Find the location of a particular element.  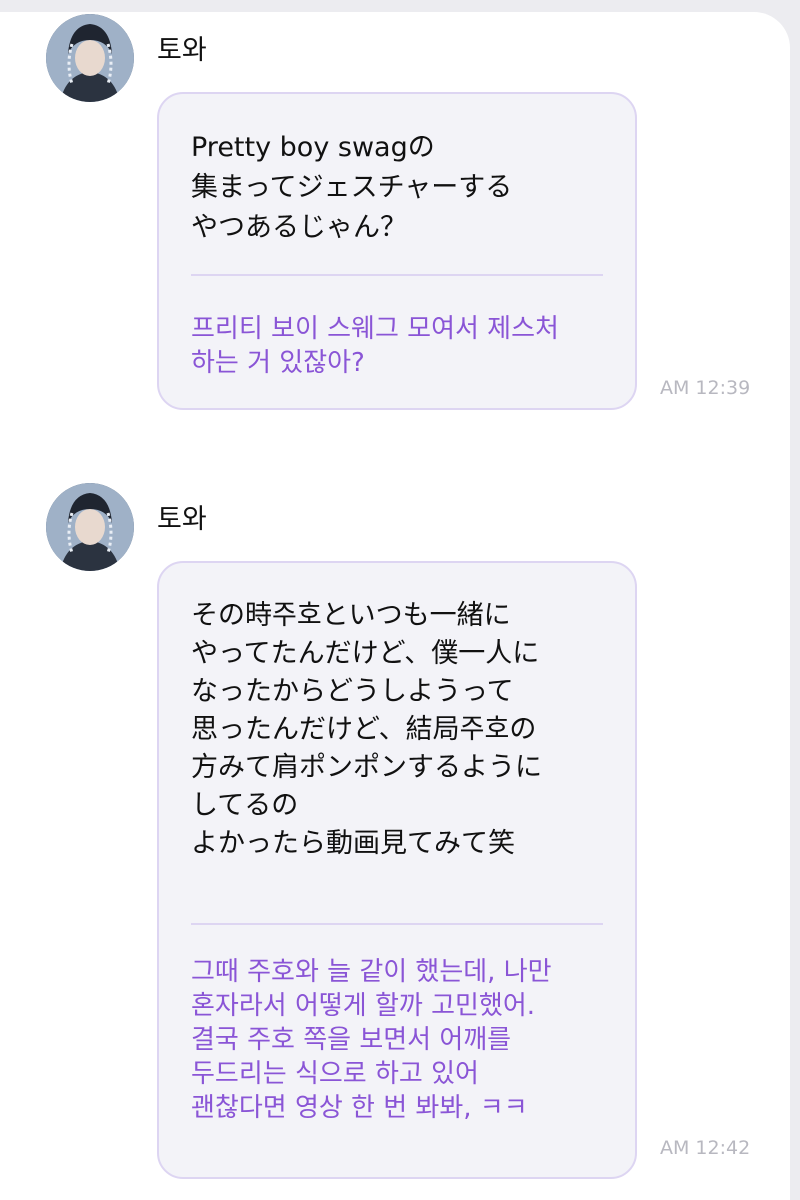

message-timestamp: AM 12:42 is located at coordinates (705, 1148).